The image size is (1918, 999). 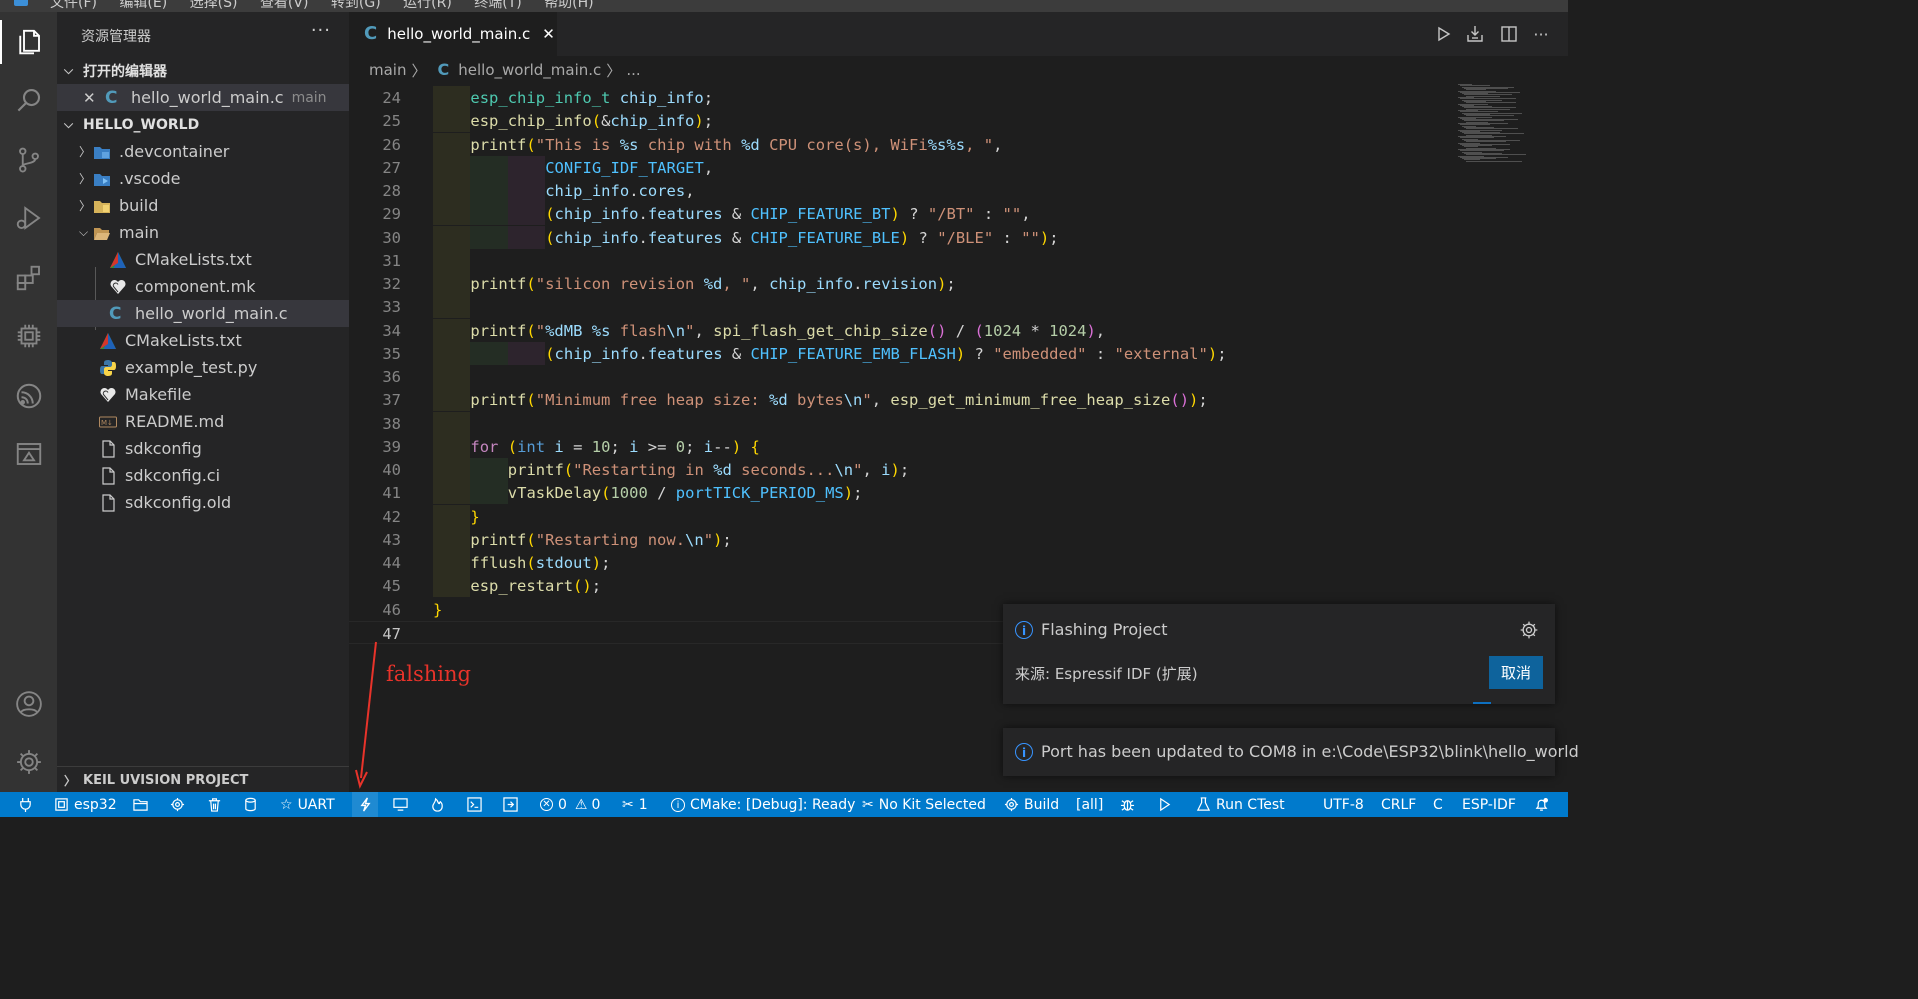 I want to click on build-target-selector: [all], so click(x=1089, y=804).